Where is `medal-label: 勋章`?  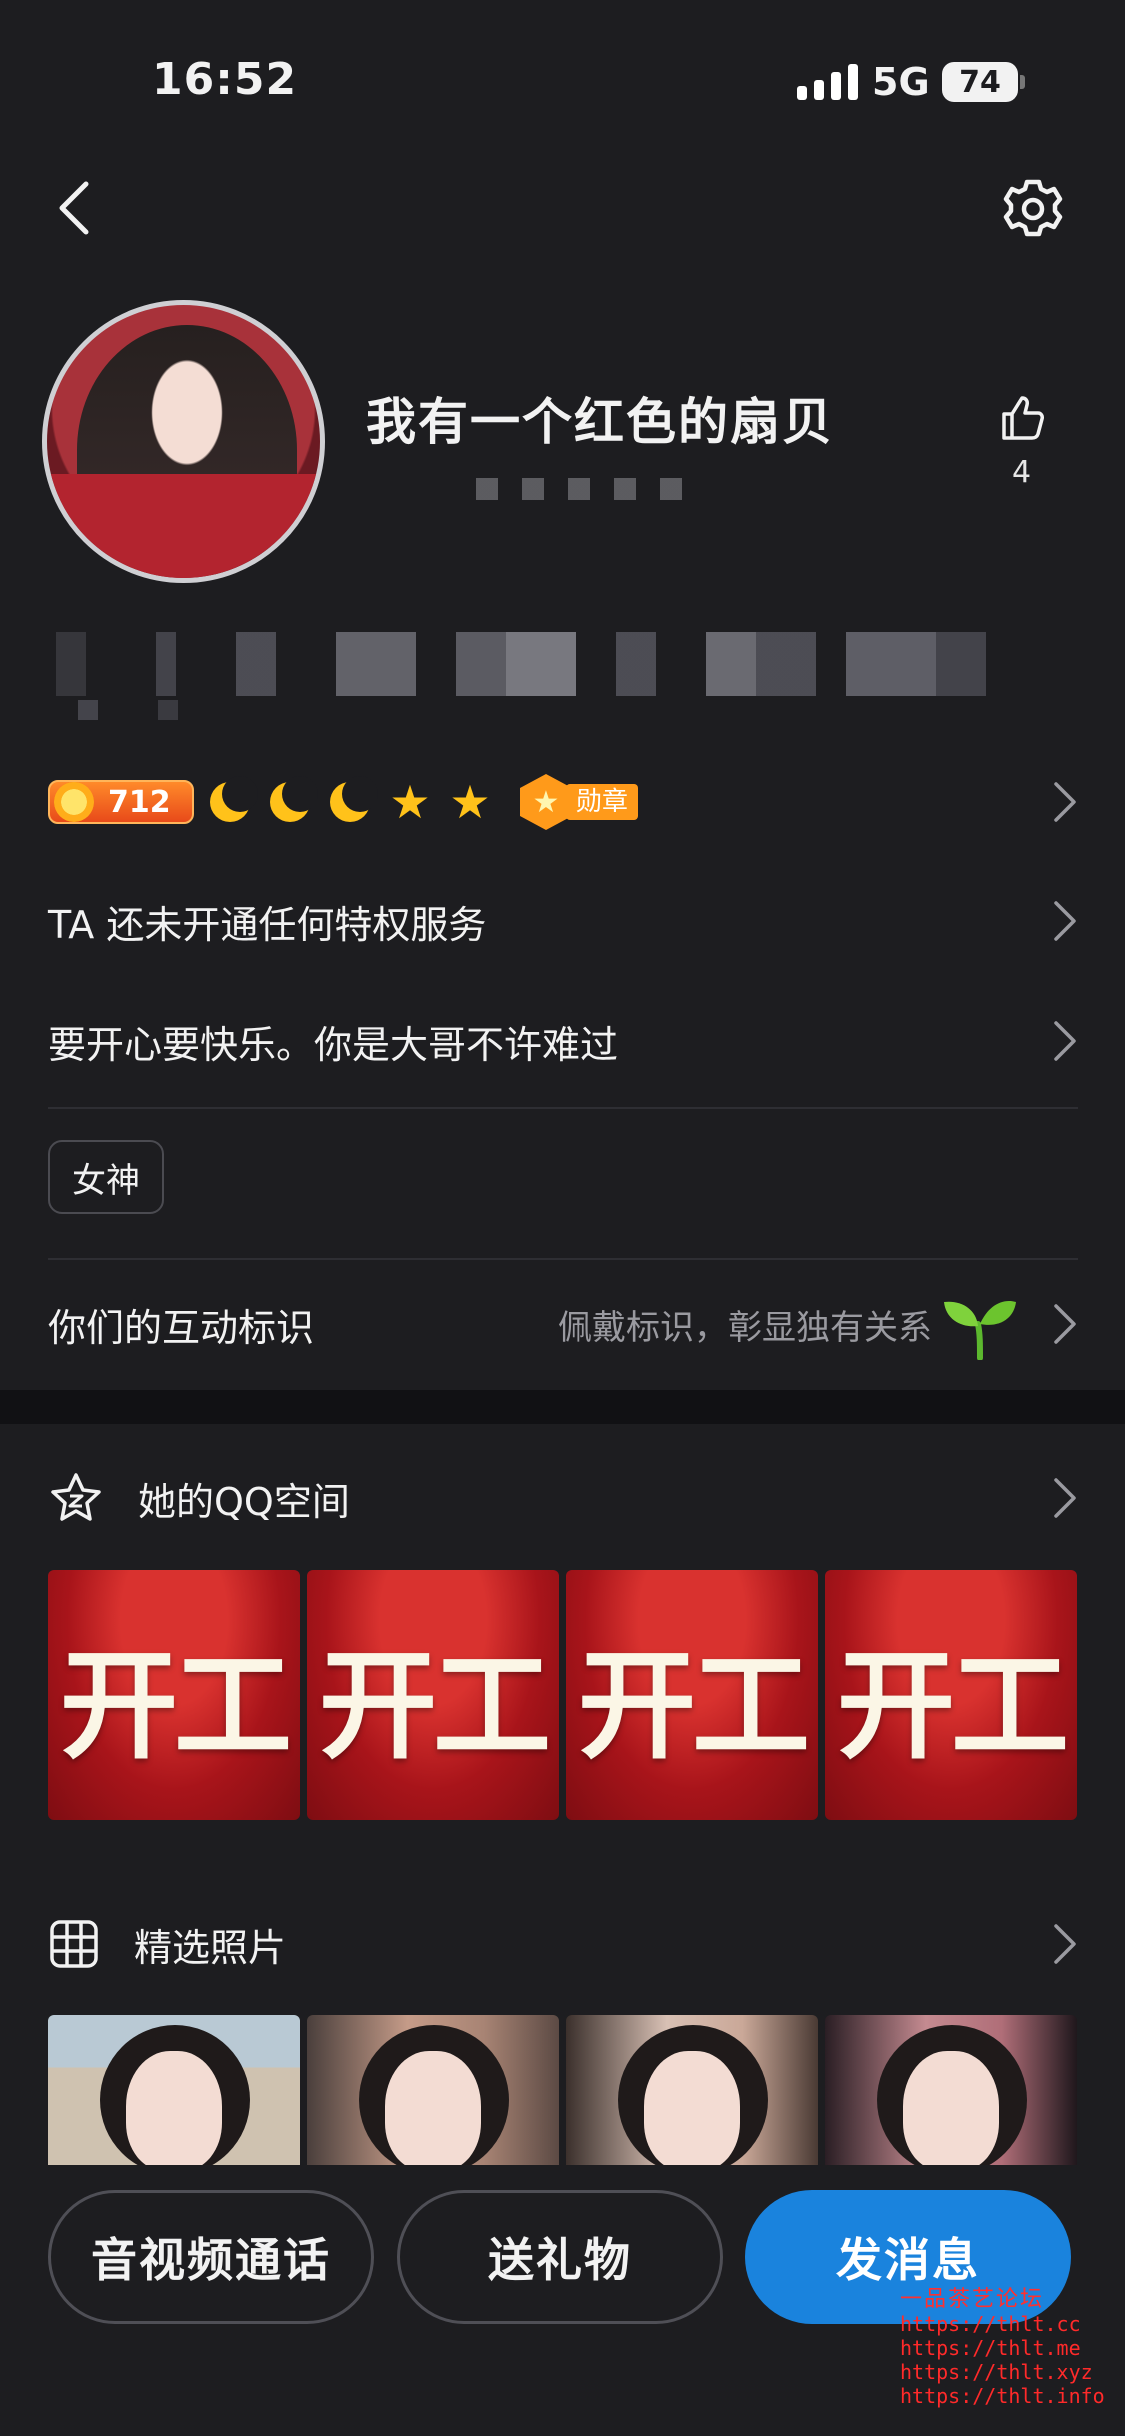 medal-label: 勋章 is located at coordinates (602, 802).